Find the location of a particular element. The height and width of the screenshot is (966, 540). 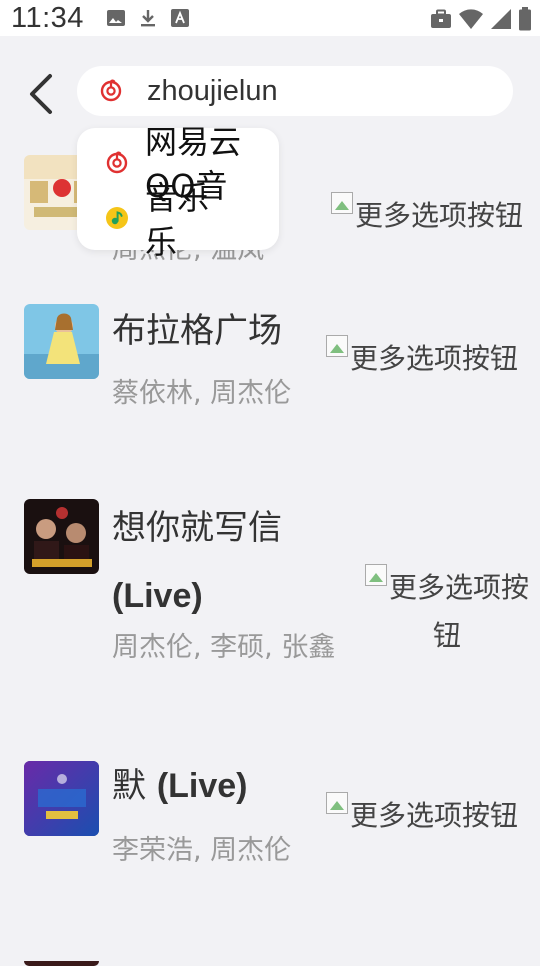

back-arrow-icon is located at coordinates (41, 94).